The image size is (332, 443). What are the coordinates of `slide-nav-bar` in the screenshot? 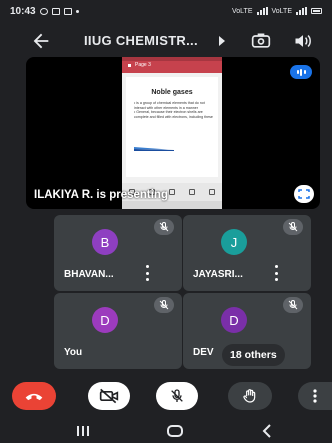 It's located at (172, 205).